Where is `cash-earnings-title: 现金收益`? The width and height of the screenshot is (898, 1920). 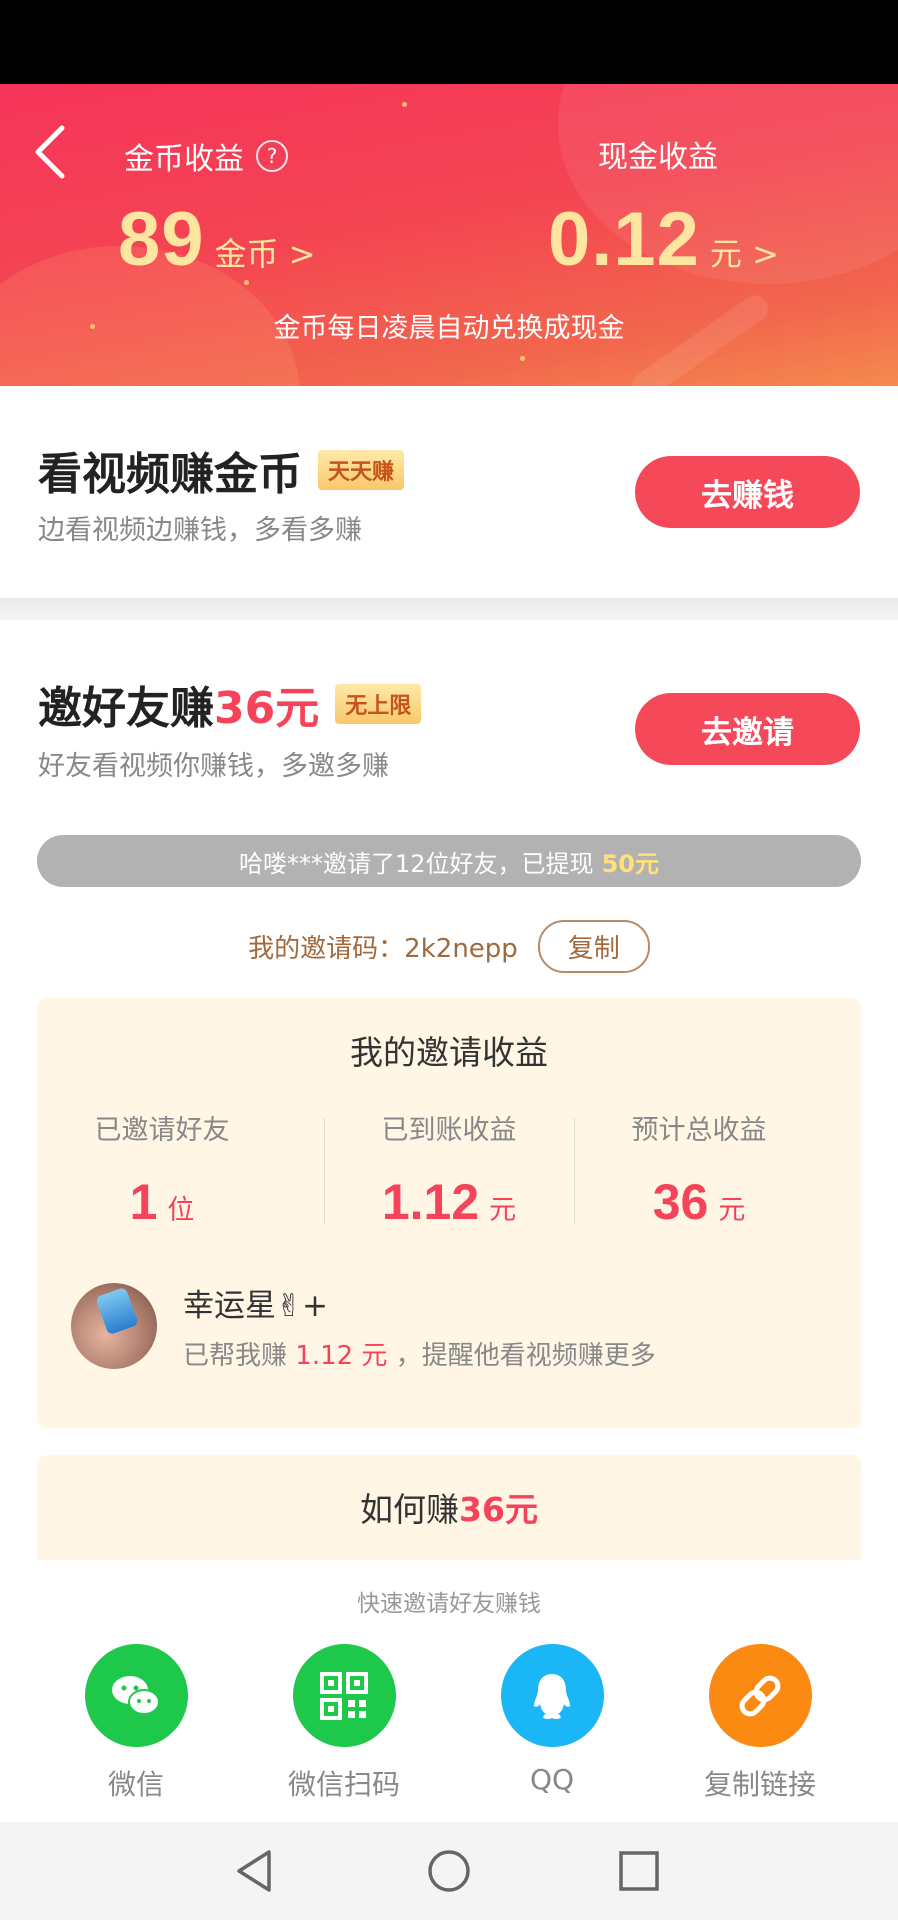 cash-earnings-title: 现金收益 is located at coordinates (658, 157).